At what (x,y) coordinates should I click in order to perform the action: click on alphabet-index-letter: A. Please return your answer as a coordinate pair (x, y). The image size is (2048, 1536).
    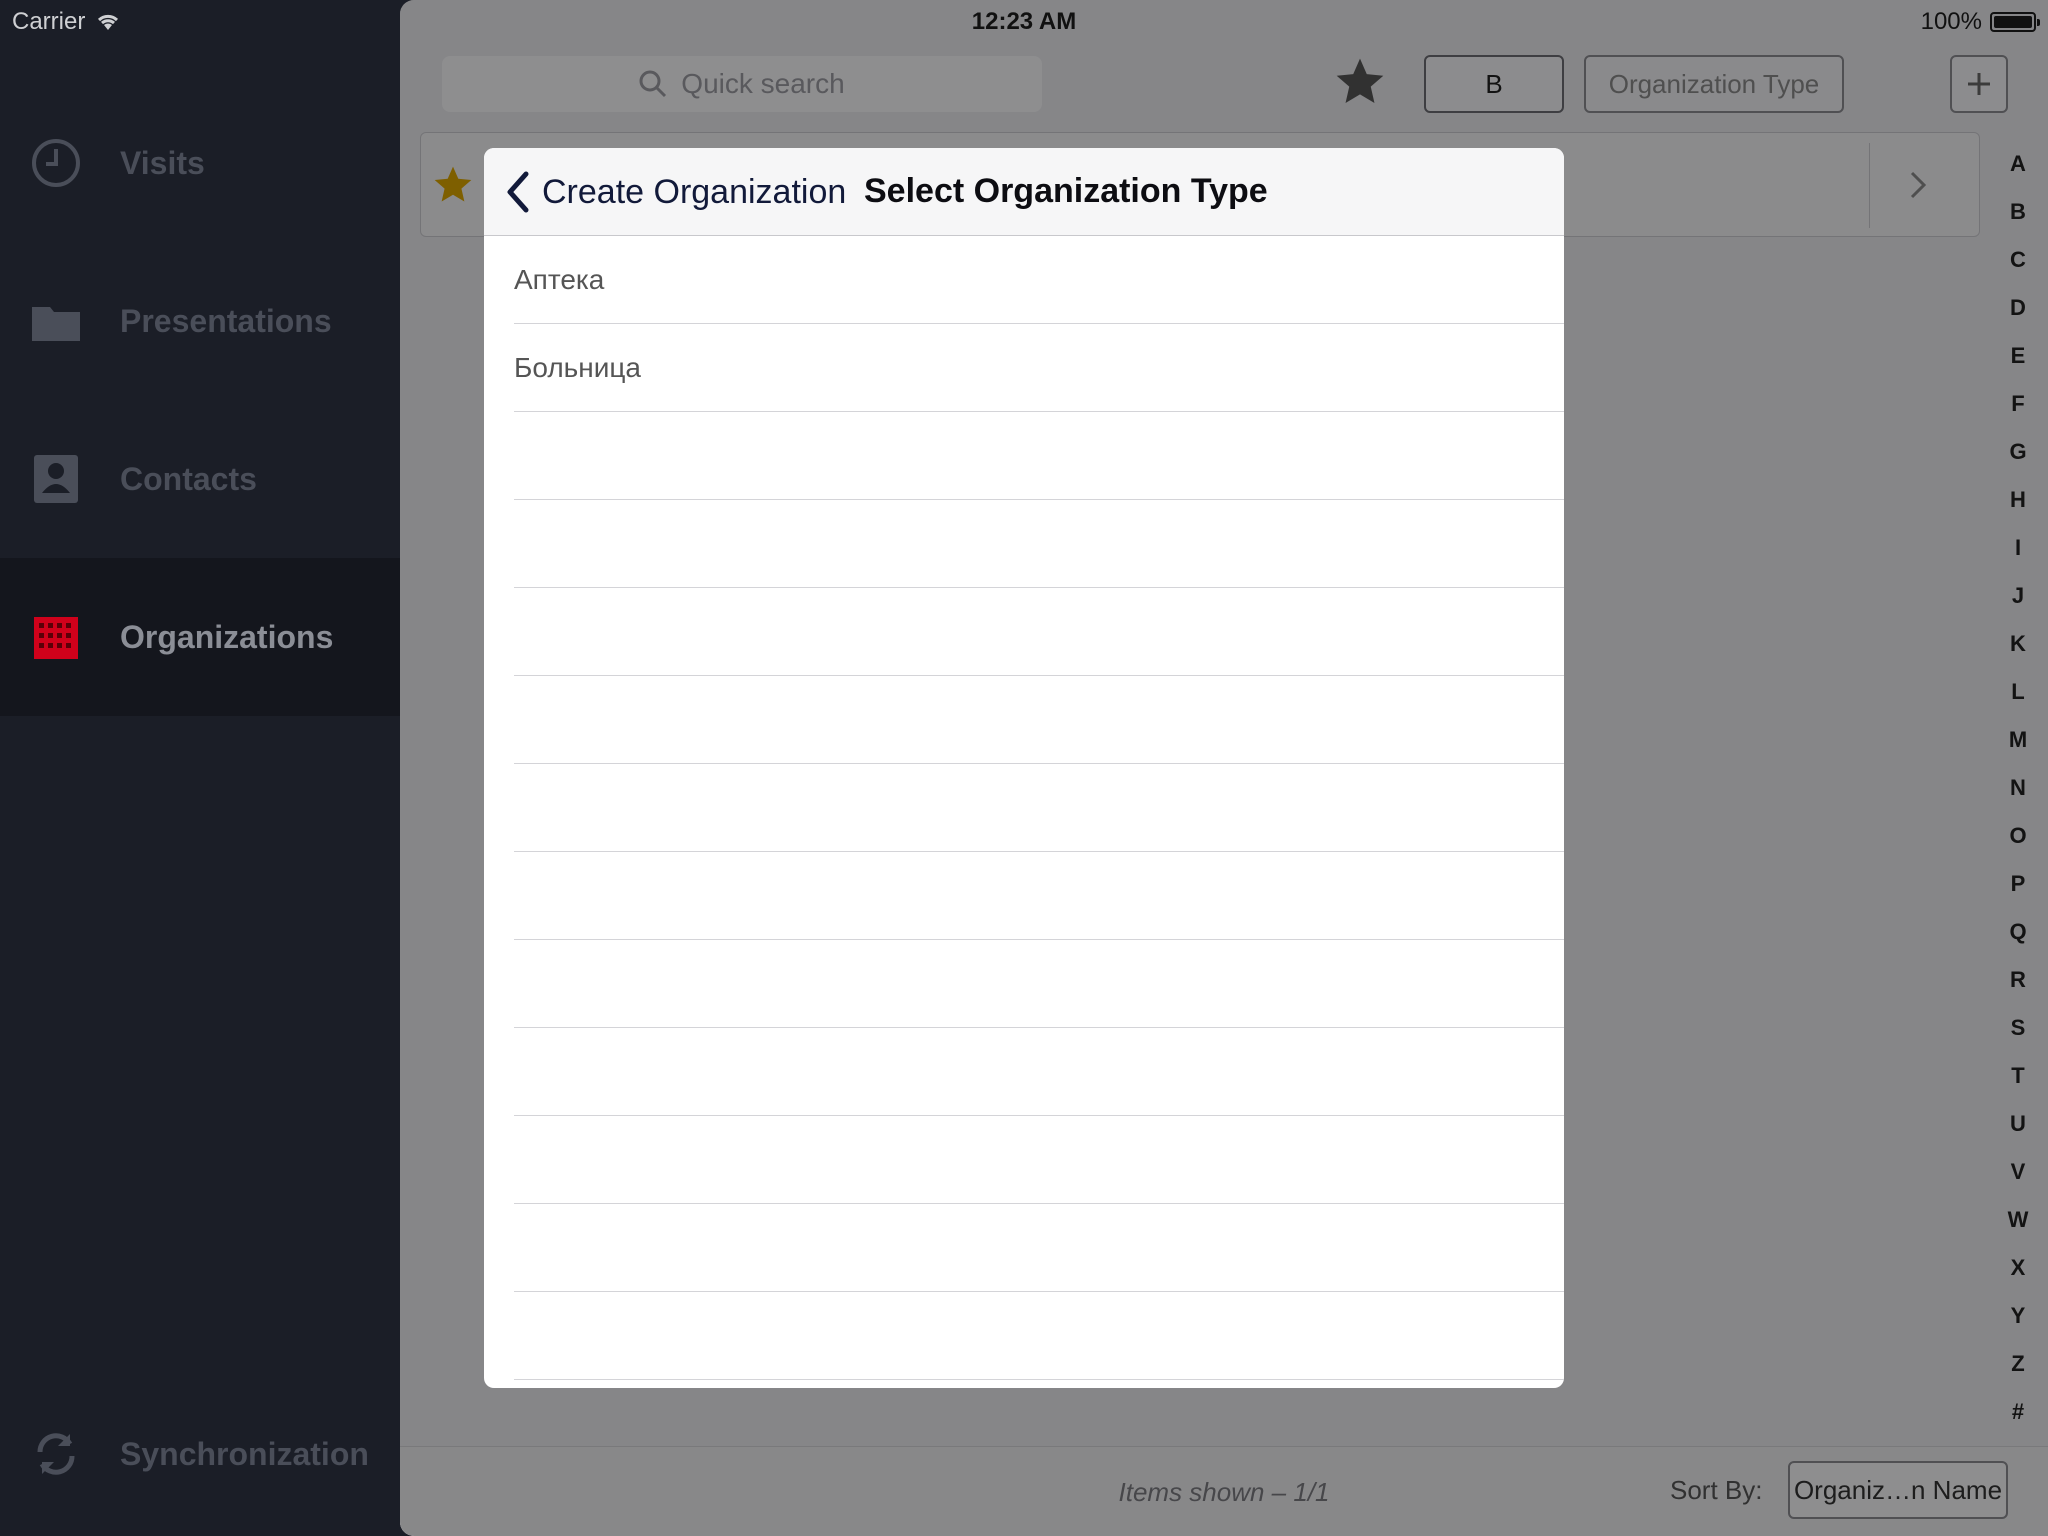
    Looking at the image, I should click on (2018, 164).